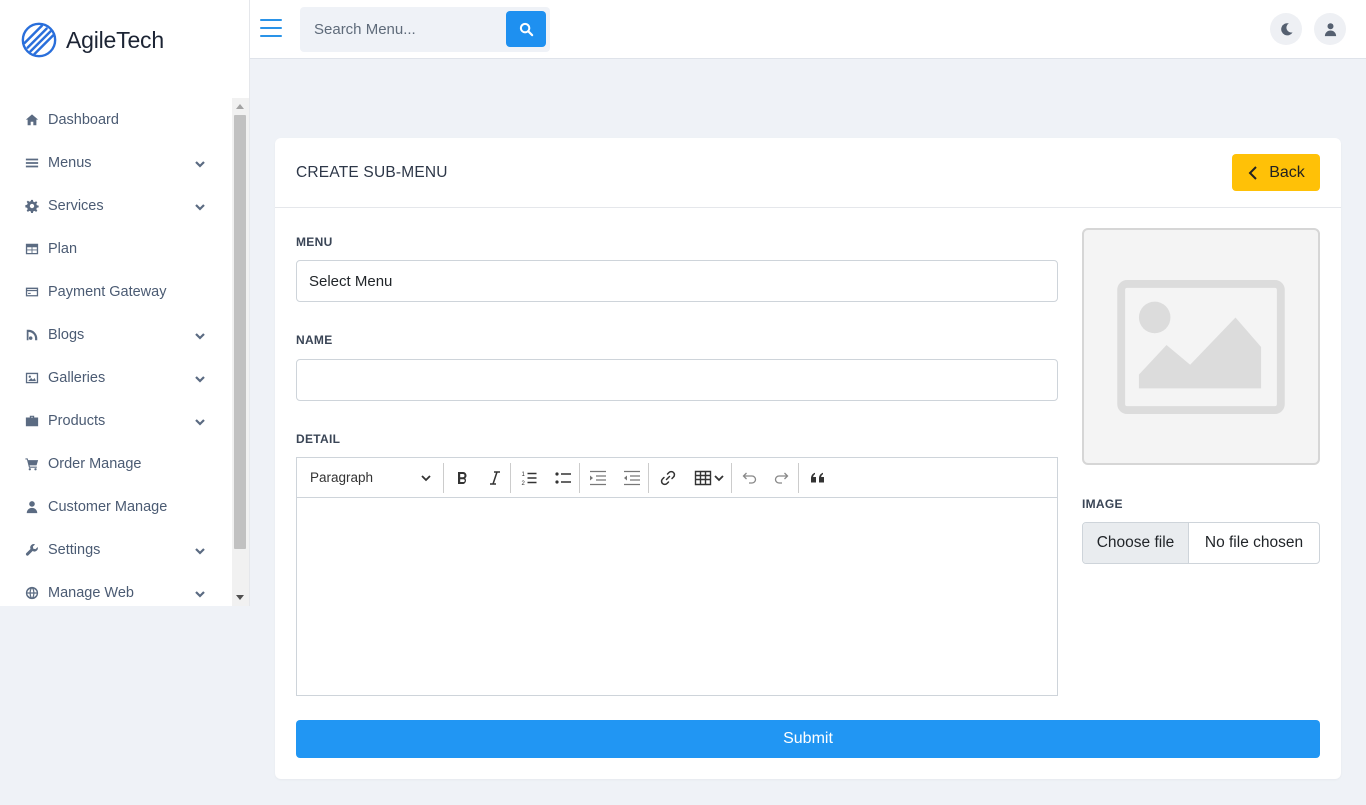 This screenshot has height=805, width=1366. What do you see at coordinates (83, 119) in the screenshot?
I see `sidebar-item-label: Dashboard` at bounding box center [83, 119].